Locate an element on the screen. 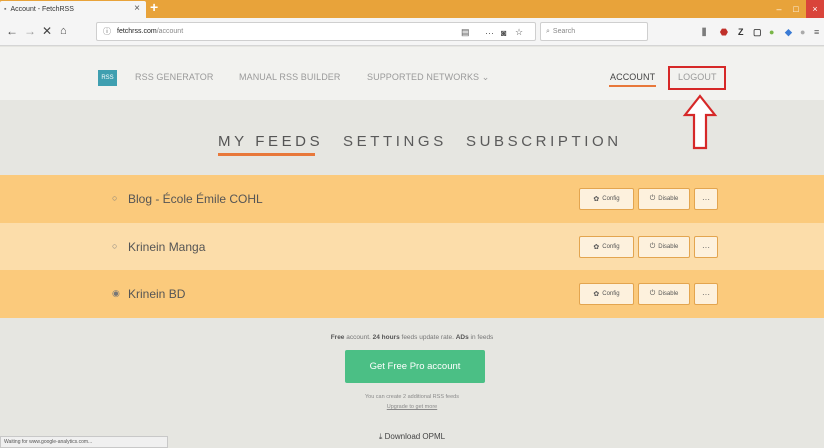 This screenshot has width=824, height=448. pocket-icon: ◙ is located at coordinates (503, 32).